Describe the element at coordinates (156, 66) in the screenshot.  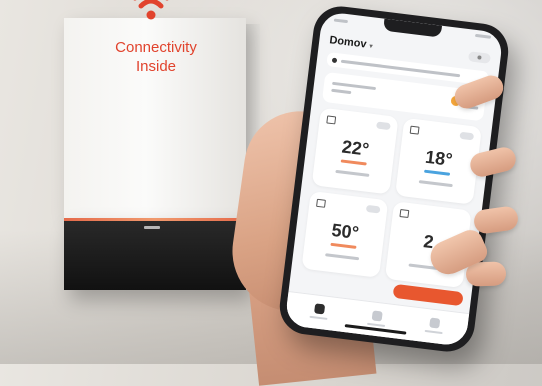
I see `logo-line-2: Inside` at that location.